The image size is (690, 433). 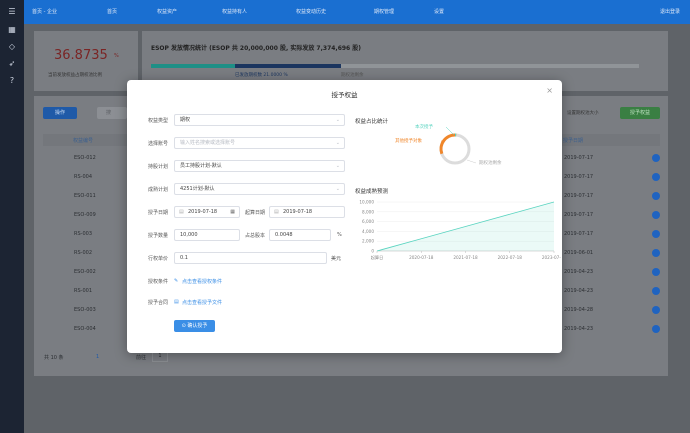 I want to click on tag-icon: ◇, so click(x=12, y=47).